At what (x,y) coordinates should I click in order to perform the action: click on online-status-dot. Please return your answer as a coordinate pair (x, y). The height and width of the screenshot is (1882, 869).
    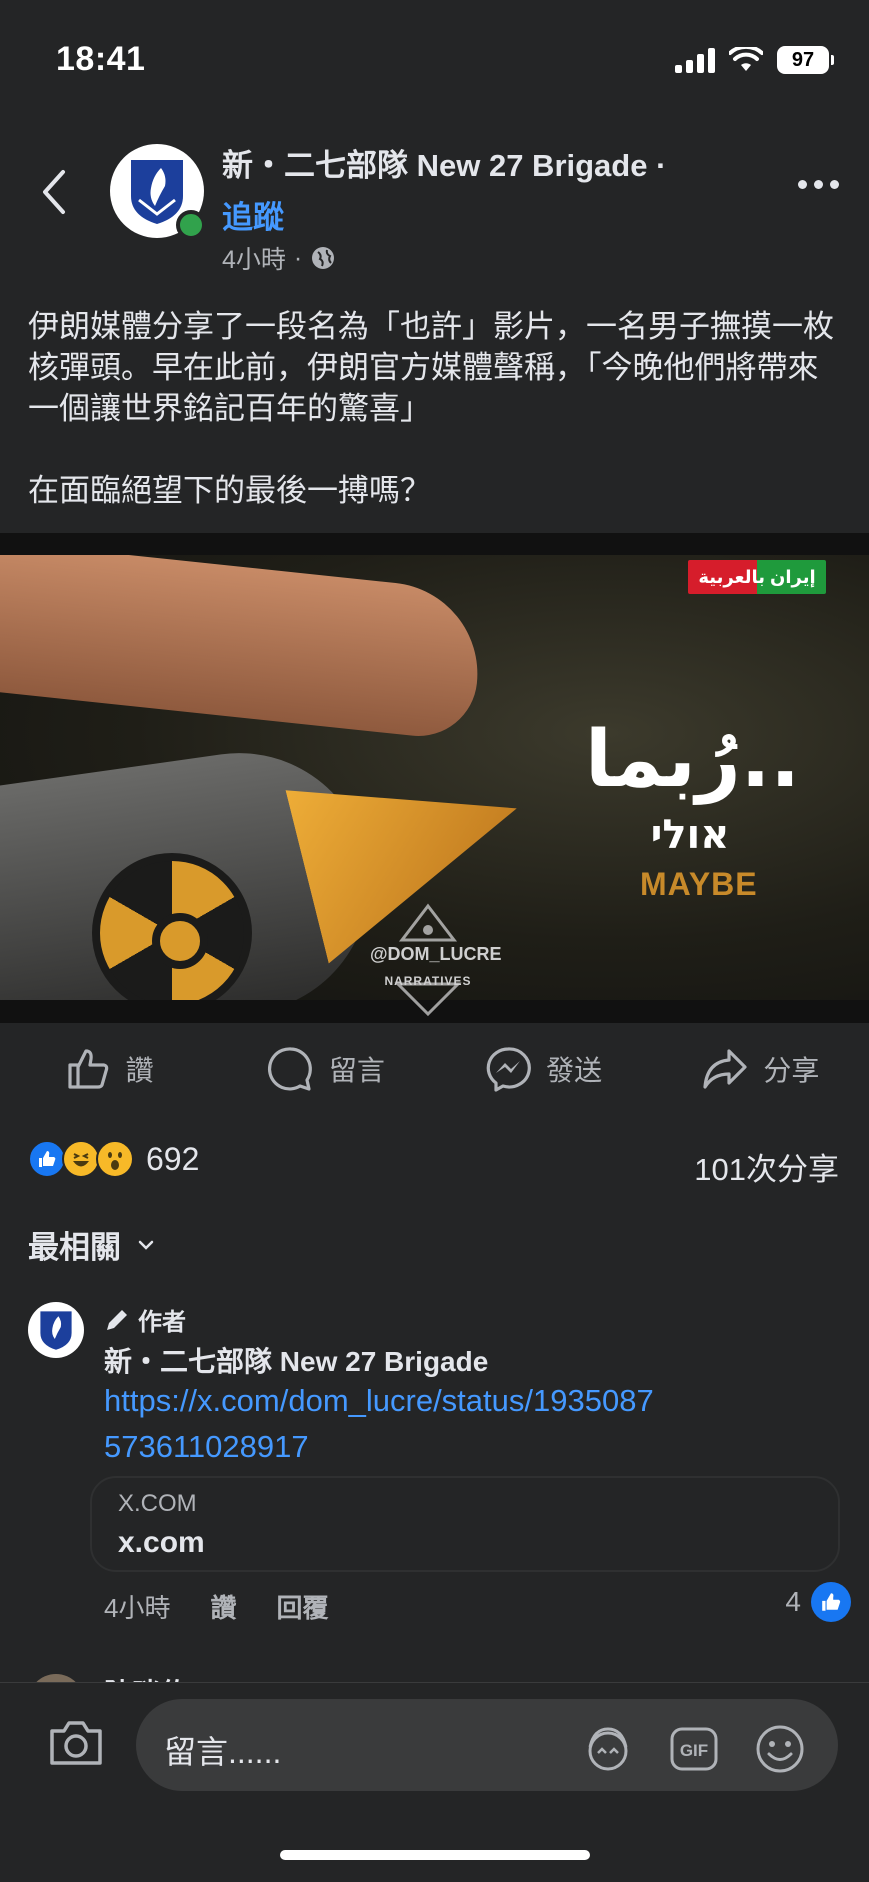
    Looking at the image, I should click on (191, 225).